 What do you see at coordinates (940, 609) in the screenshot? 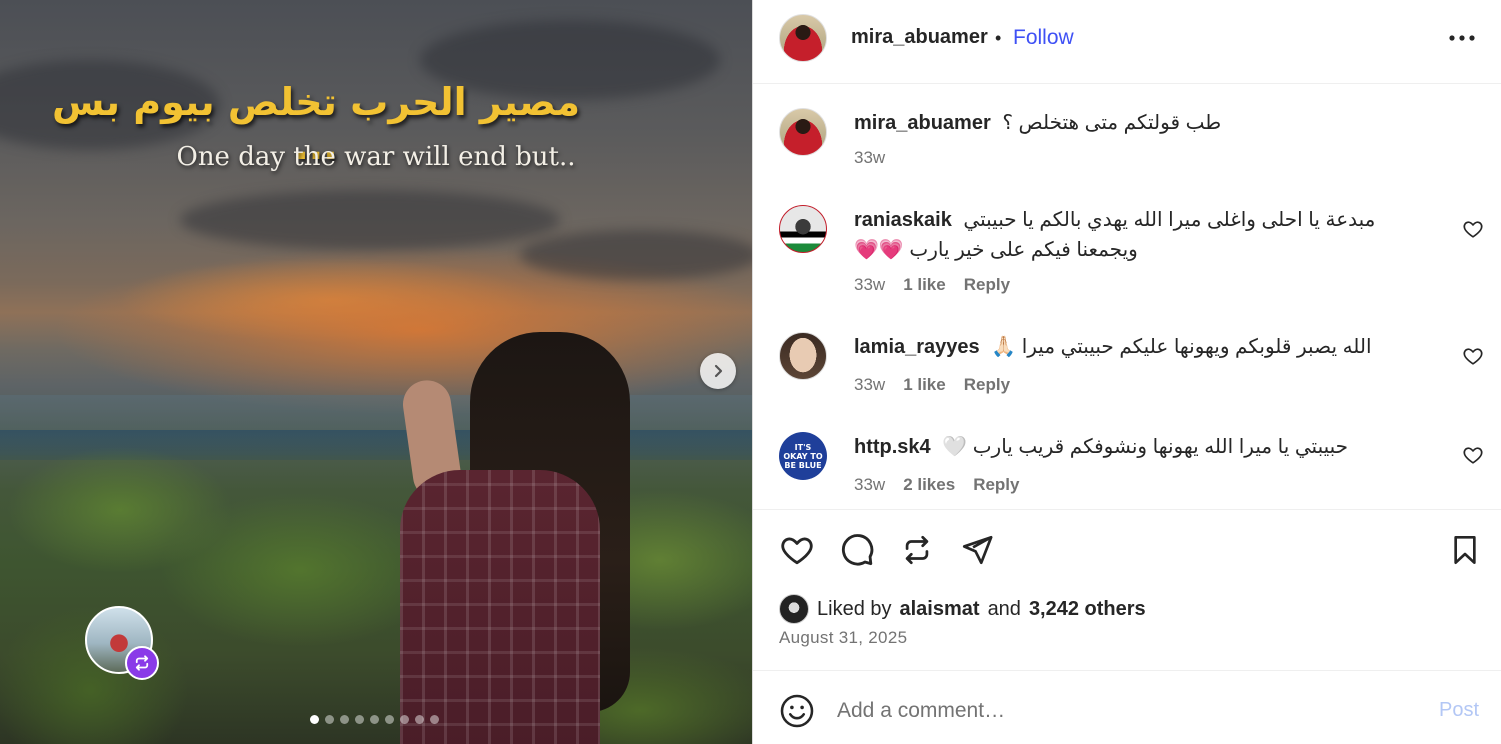
I see `liker-username: alaismat` at bounding box center [940, 609].